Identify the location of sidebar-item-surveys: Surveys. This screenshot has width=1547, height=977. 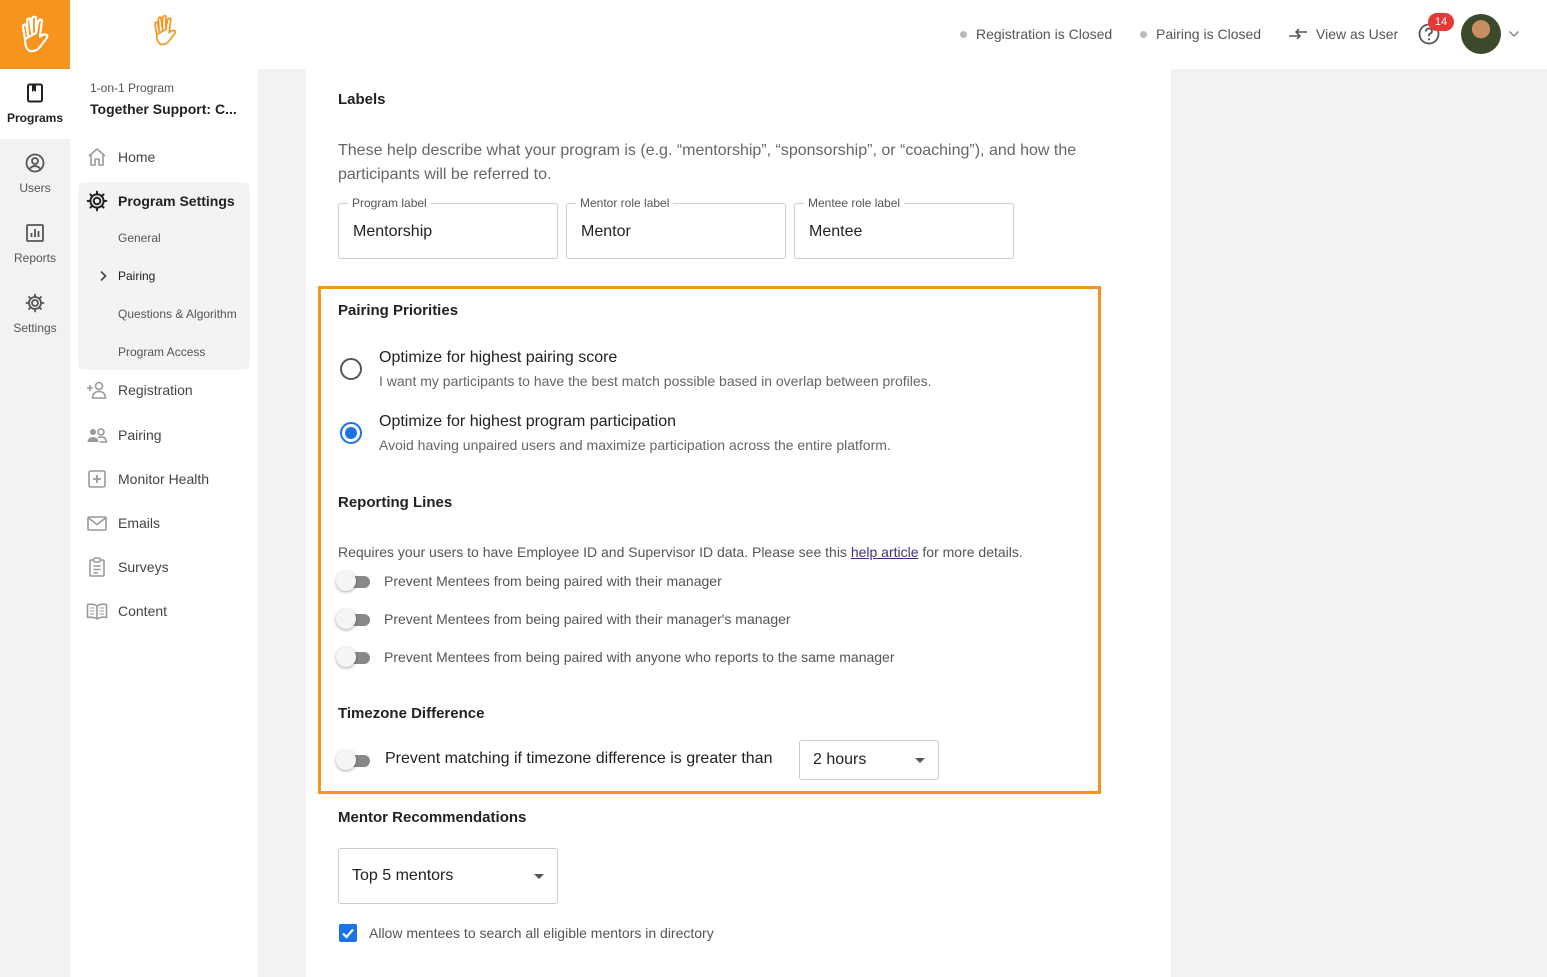
(127, 567).